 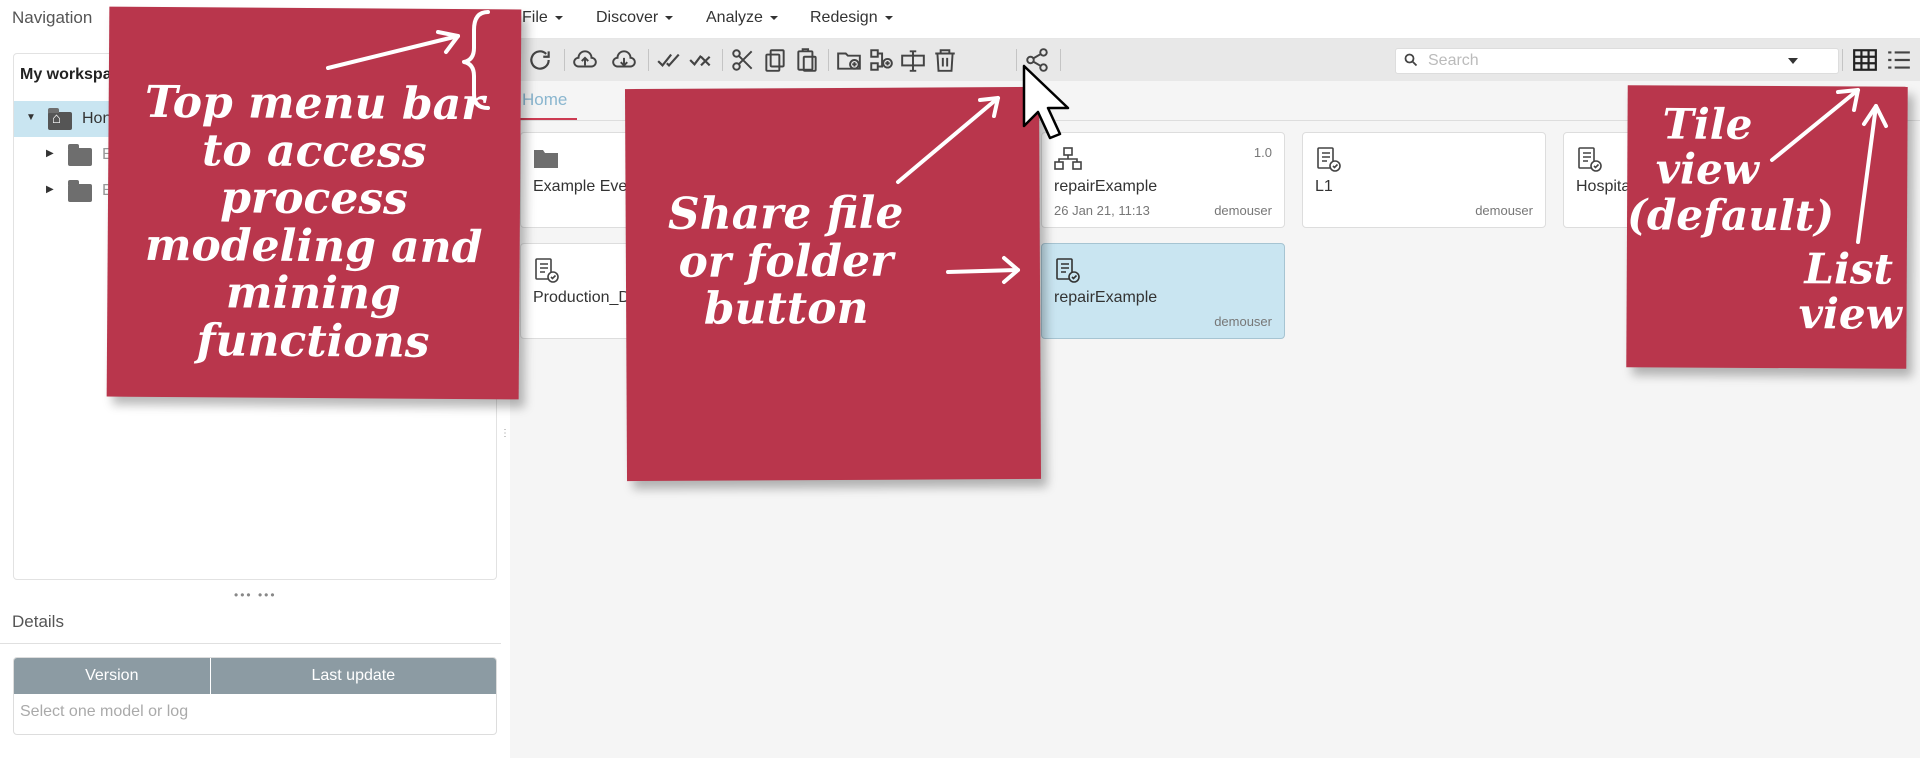 What do you see at coordinates (1262, 152) in the screenshot?
I see `tile-version: 1.0` at bounding box center [1262, 152].